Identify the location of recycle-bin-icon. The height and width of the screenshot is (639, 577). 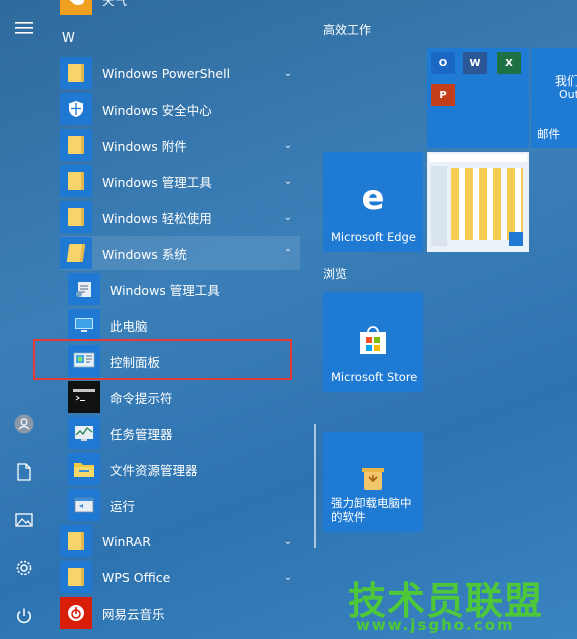
(373, 478).